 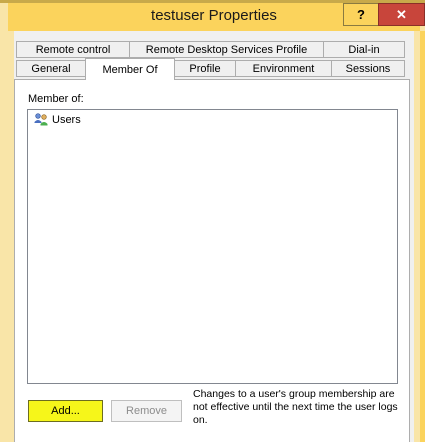 I want to click on tab-dial-in: Dial-in, so click(x=364, y=49).